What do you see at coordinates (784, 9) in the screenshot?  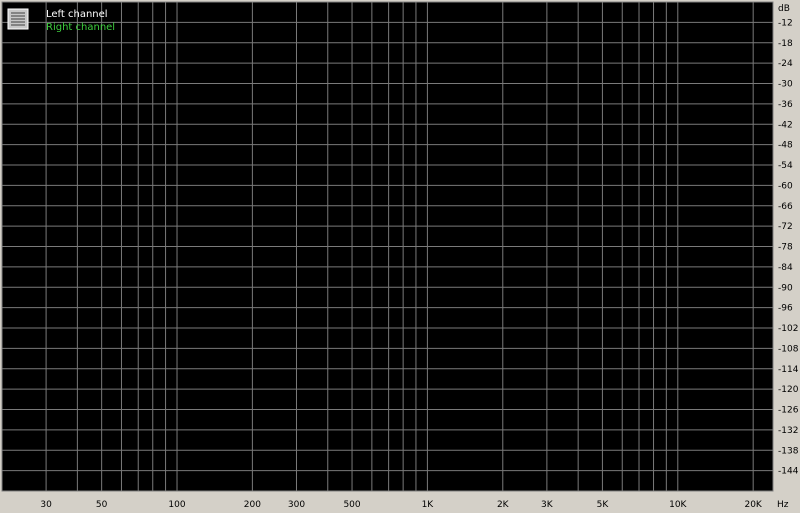 I see `y-axis-unit: dB` at bounding box center [784, 9].